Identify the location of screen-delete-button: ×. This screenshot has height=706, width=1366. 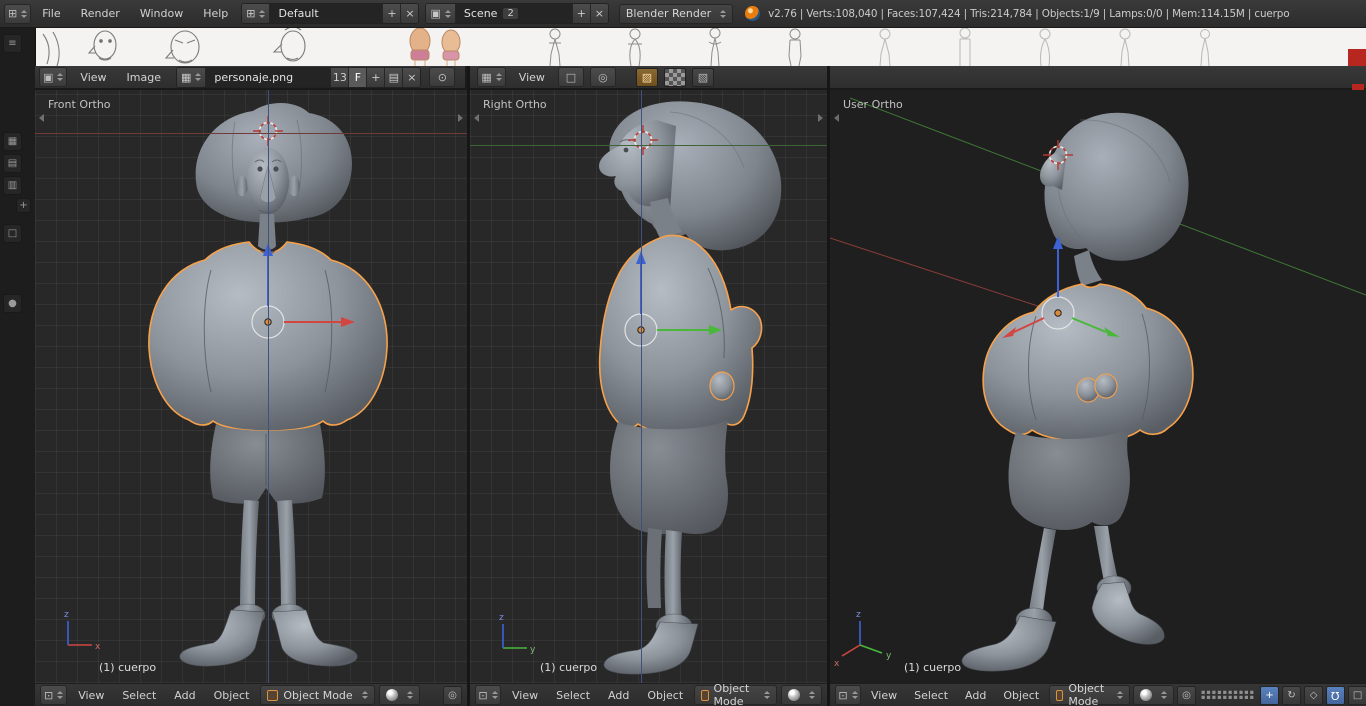
(409, 13).